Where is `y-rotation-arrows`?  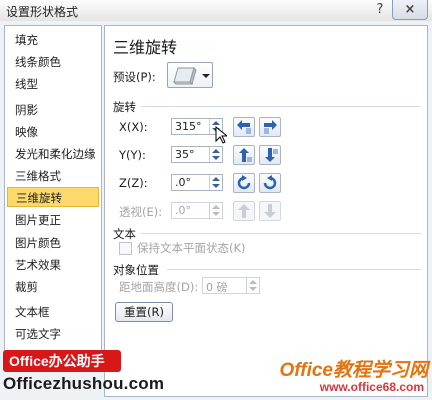 y-rotation-arrows is located at coordinates (215, 154).